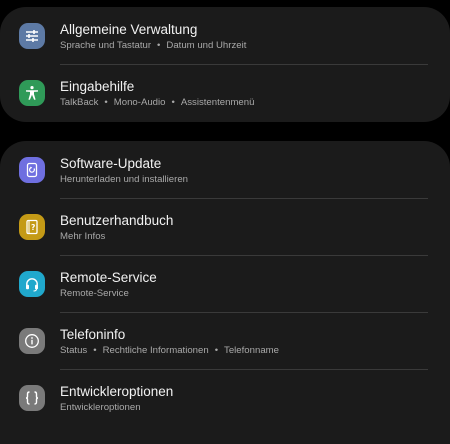  I want to click on subtitle-part: Entwickleroptionen, so click(100, 407).